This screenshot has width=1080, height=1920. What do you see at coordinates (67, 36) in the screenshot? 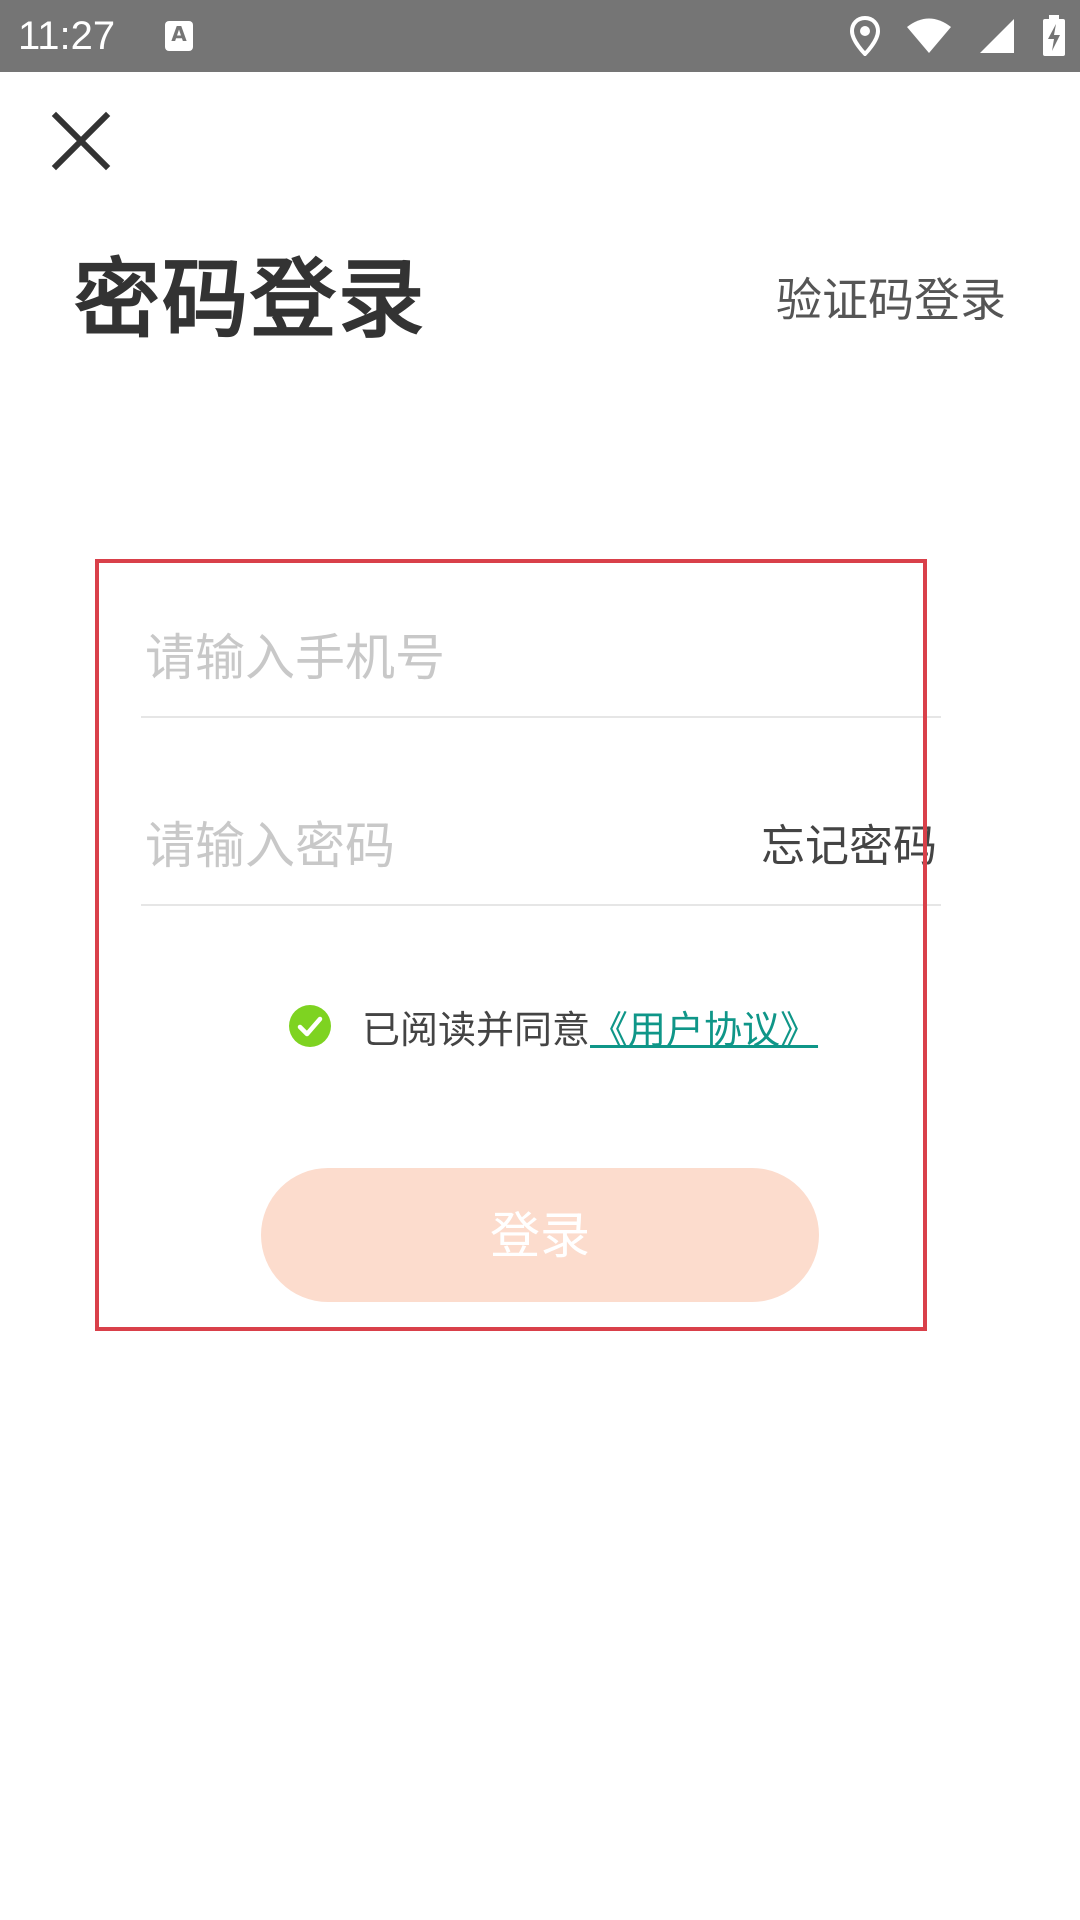
I see `status-time: 11:27` at bounding box center [67, 36].